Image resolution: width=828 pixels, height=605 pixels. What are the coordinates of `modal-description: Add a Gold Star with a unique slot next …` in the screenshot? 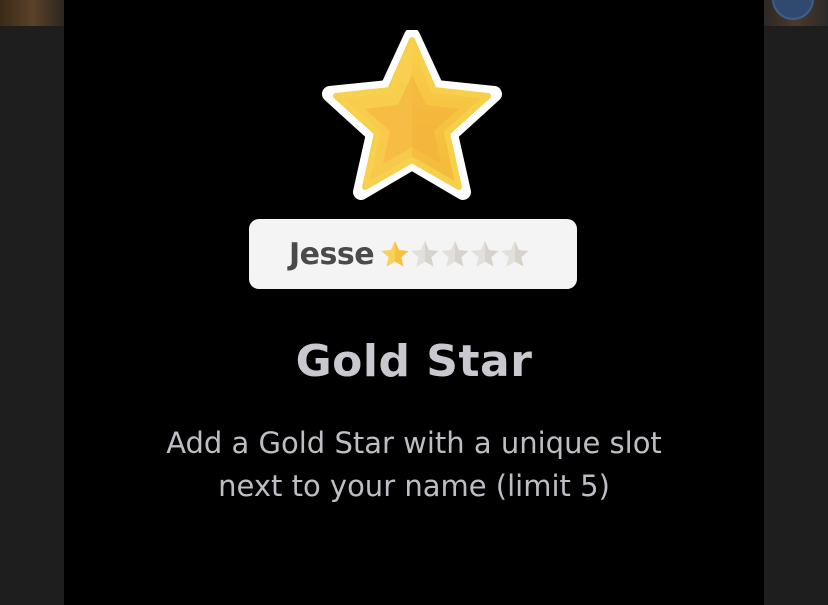 It's located at (414, 464).